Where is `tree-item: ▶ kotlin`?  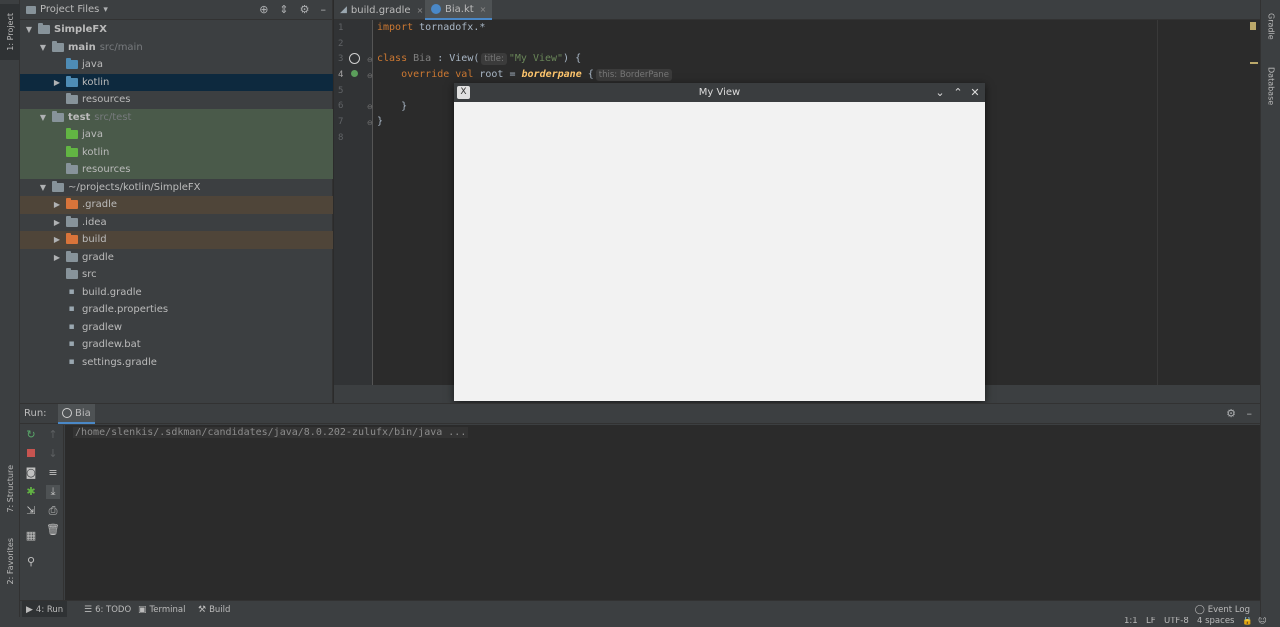
tree-item: ▶ kotlin is located at coordinates (176, 82).